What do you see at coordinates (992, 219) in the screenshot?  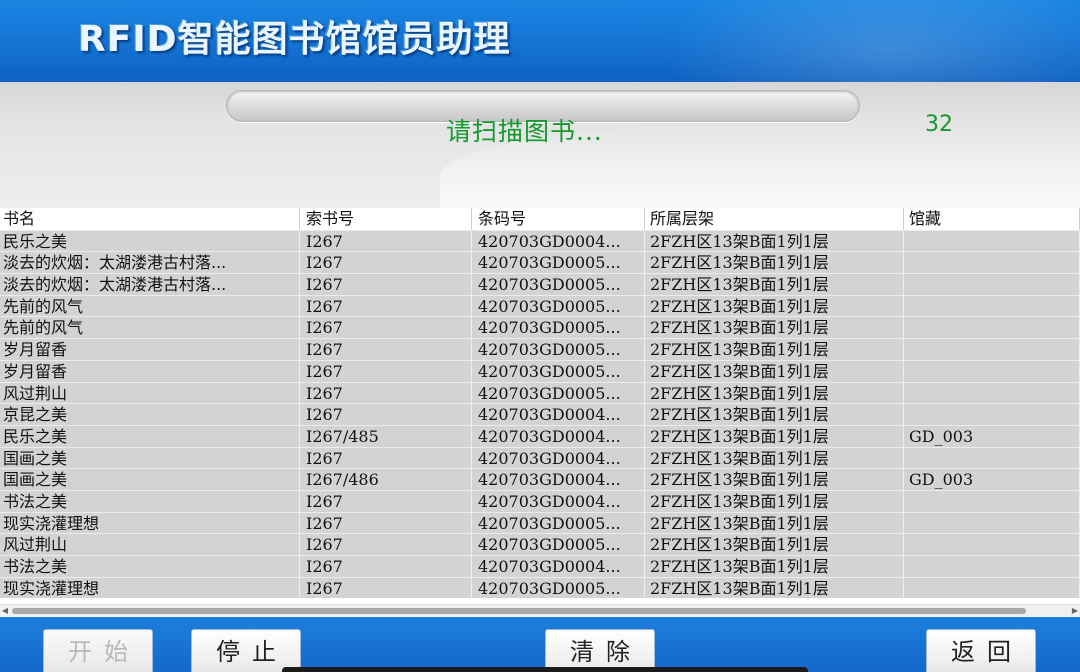 I see `header-collection: 馆藏` at bounding box center [992, 219].